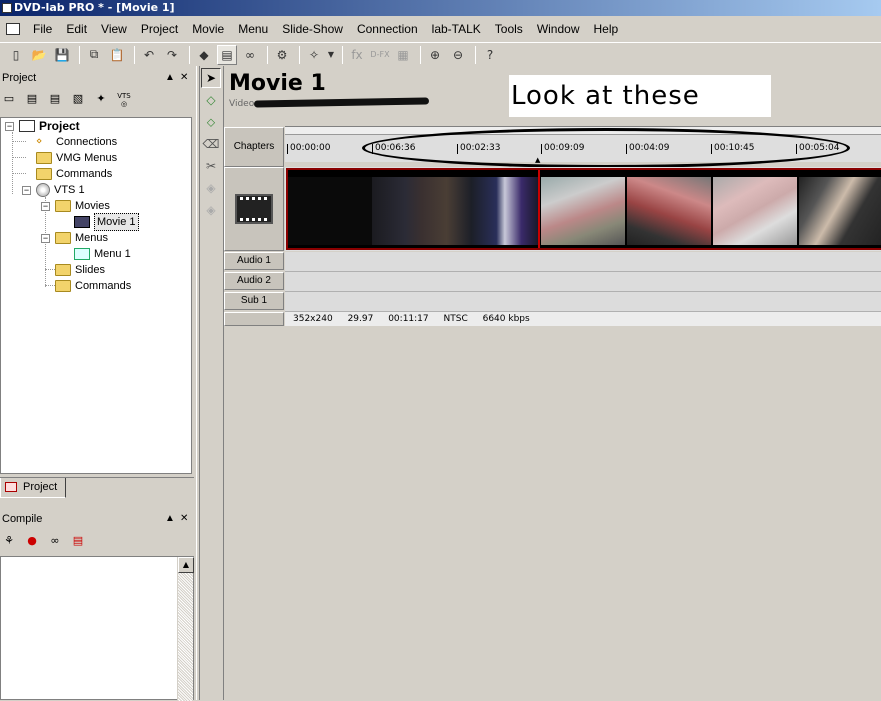  What do you see at coordinates (117, 55) in the screenshot?
I see `paste-icon: 📋` at bounding box center [117, 55].